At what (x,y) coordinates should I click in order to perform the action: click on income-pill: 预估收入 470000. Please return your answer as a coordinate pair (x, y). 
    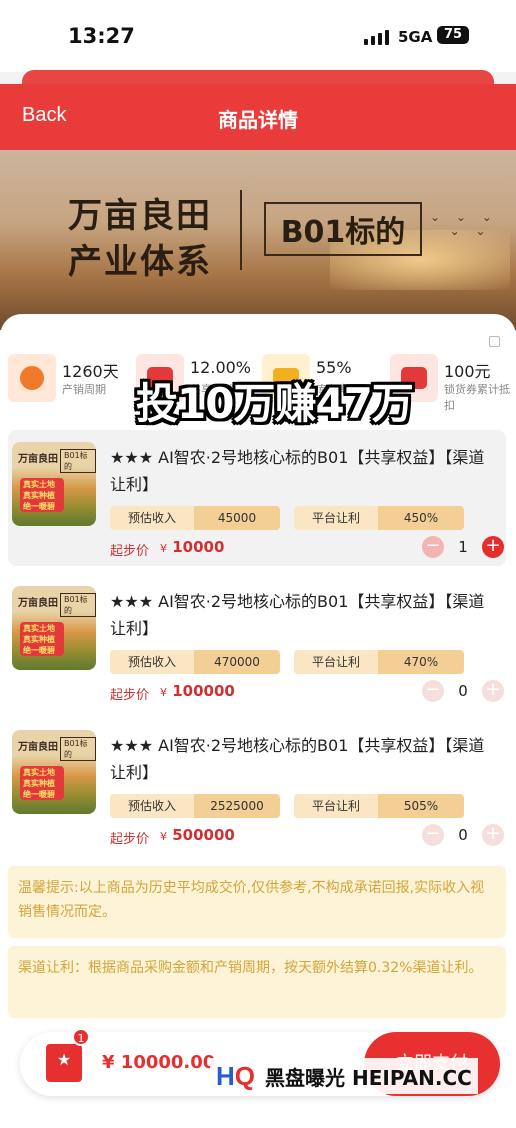
    Looking at the image, I should click on (195, 662).